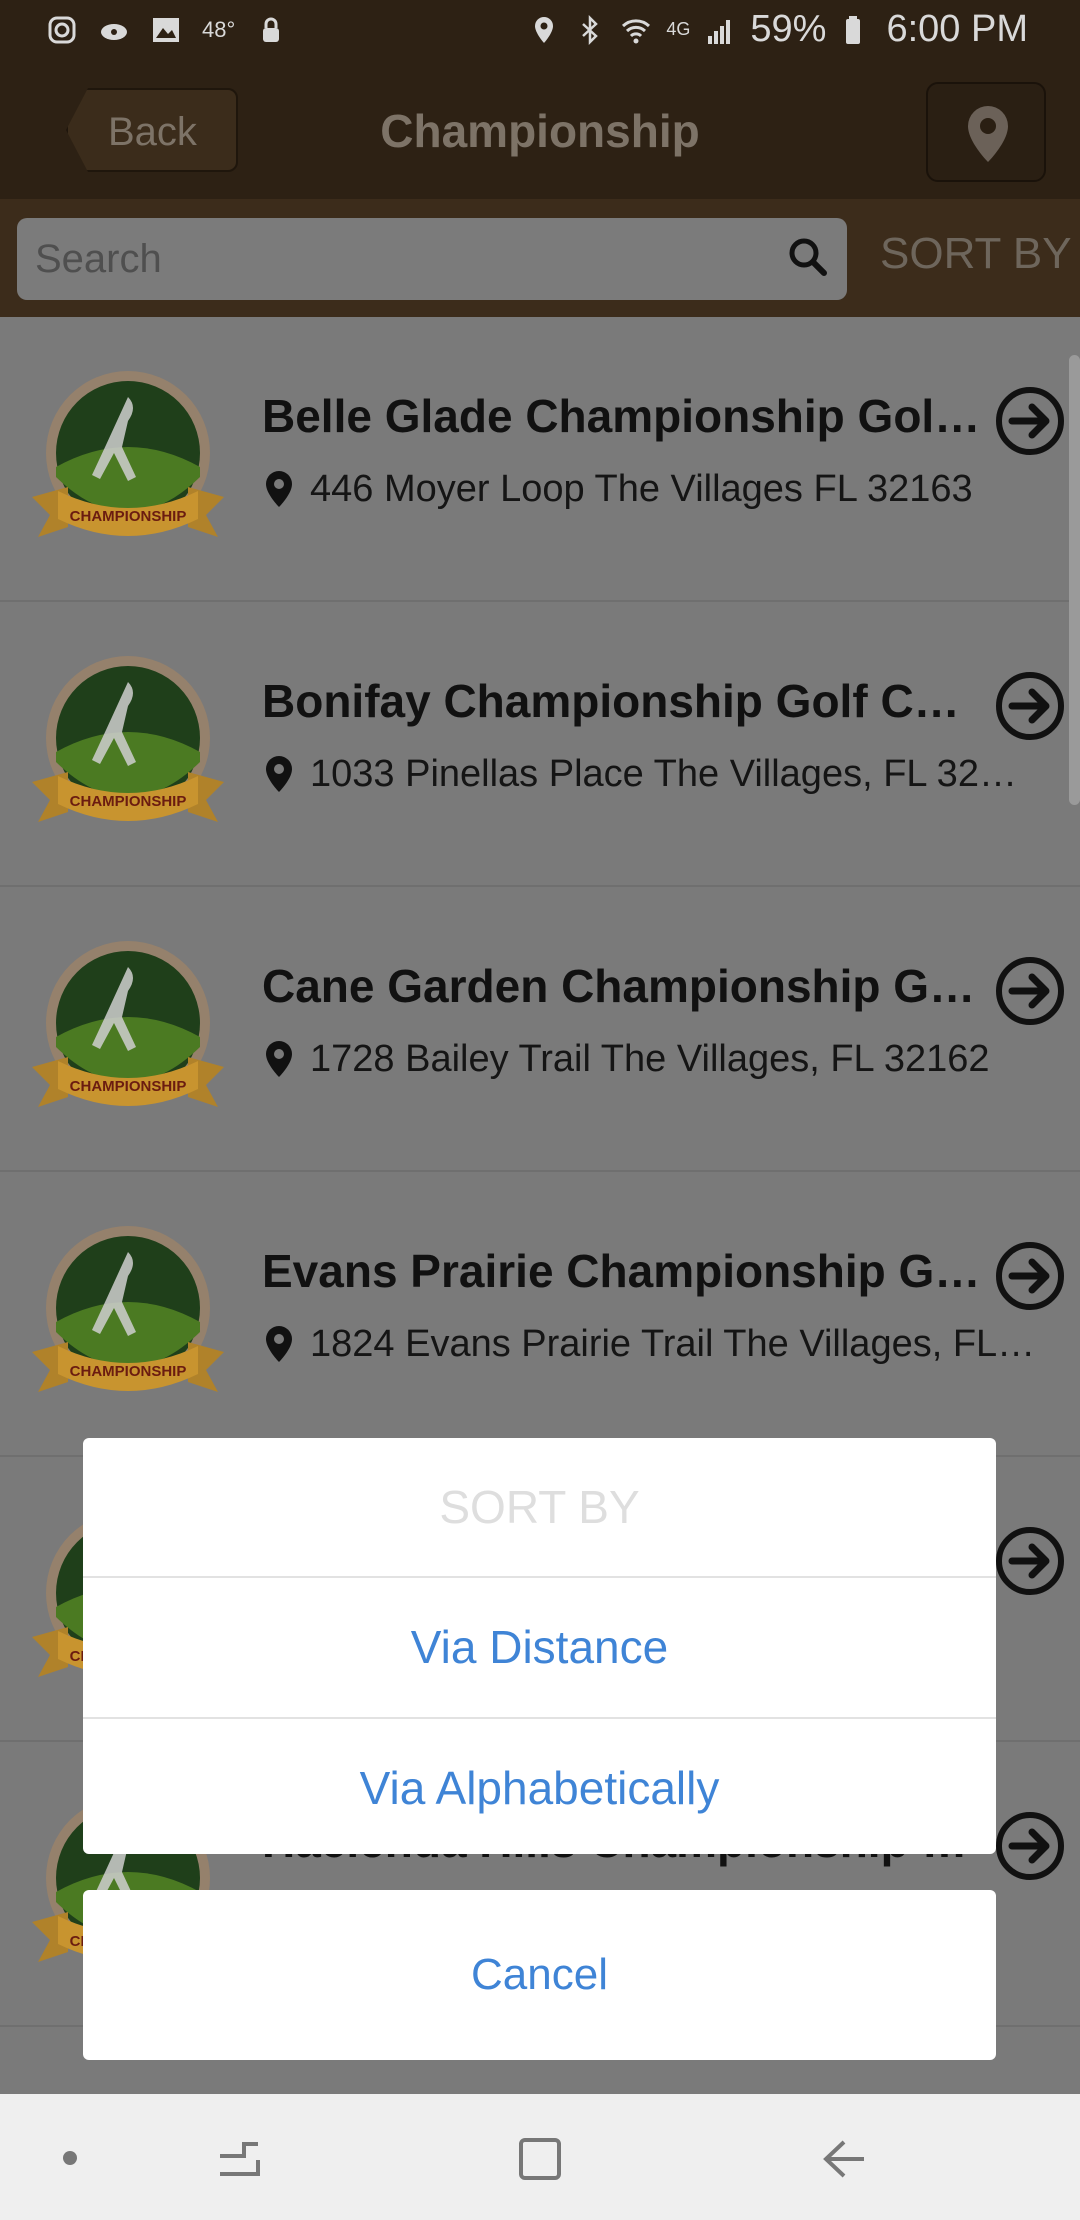 The height and width of the screenshot is (2220, 1080). What do you see at coordinates (544, 30) in the screenshot?
I see `location-icon` at bounding box center [544, 30].